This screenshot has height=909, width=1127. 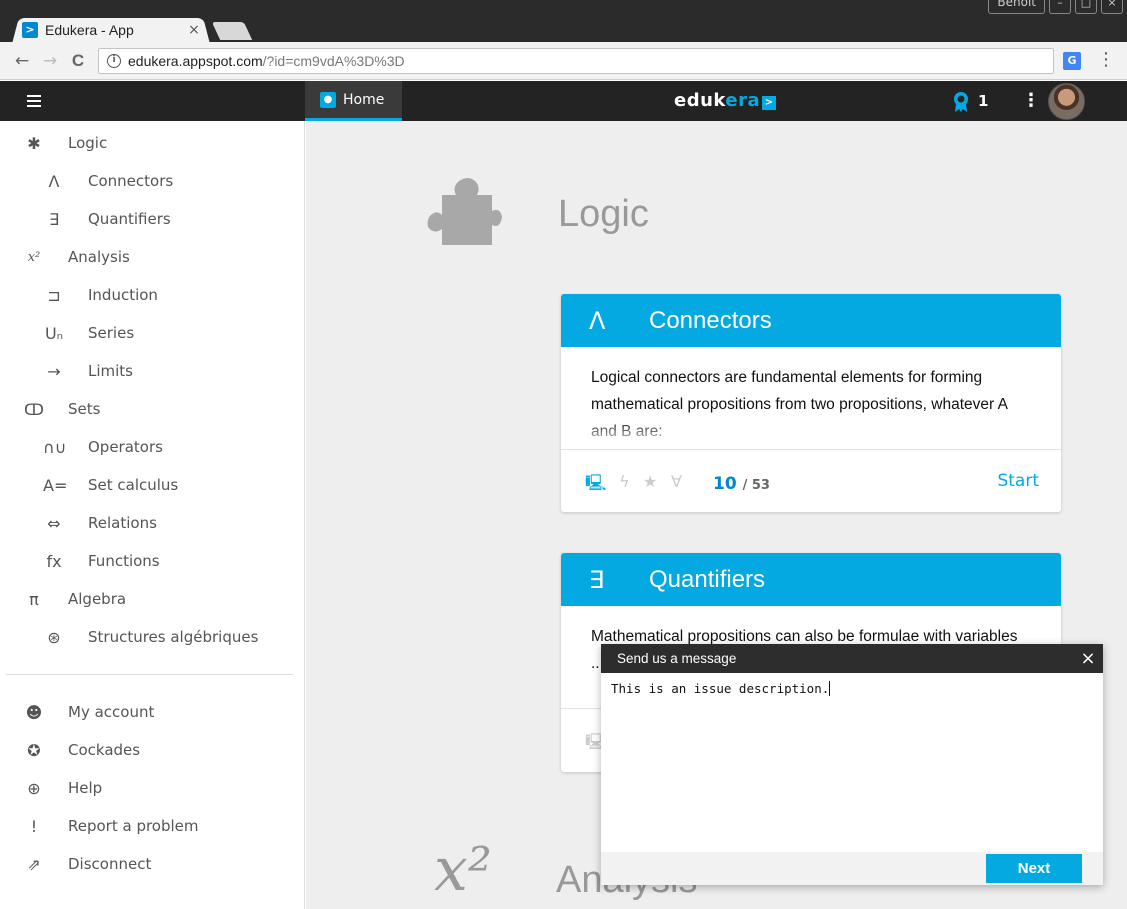 What do you see at coordinates (1016, 7) in the screenshot?
I see `window-user-button: Benoit` at bounding box center [1016, 7].